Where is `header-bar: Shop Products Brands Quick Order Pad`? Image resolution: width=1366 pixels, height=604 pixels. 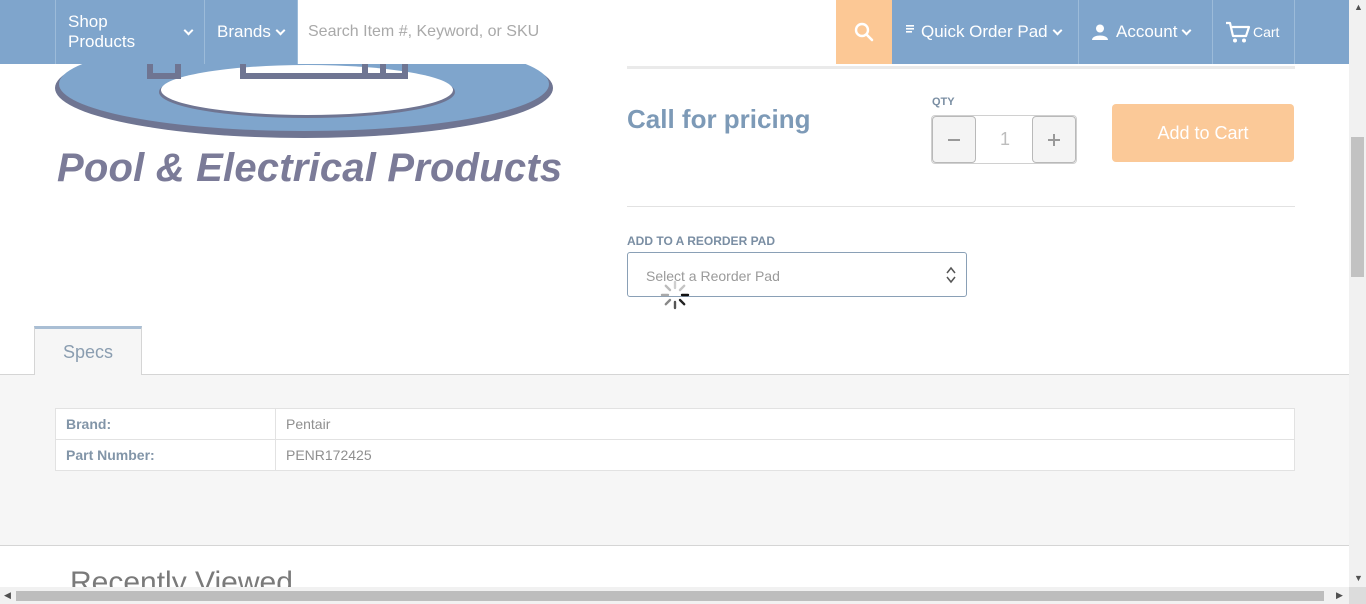 header-bar: Shop Products Brands Quick Order Pad is located at coordinates (674, 32).